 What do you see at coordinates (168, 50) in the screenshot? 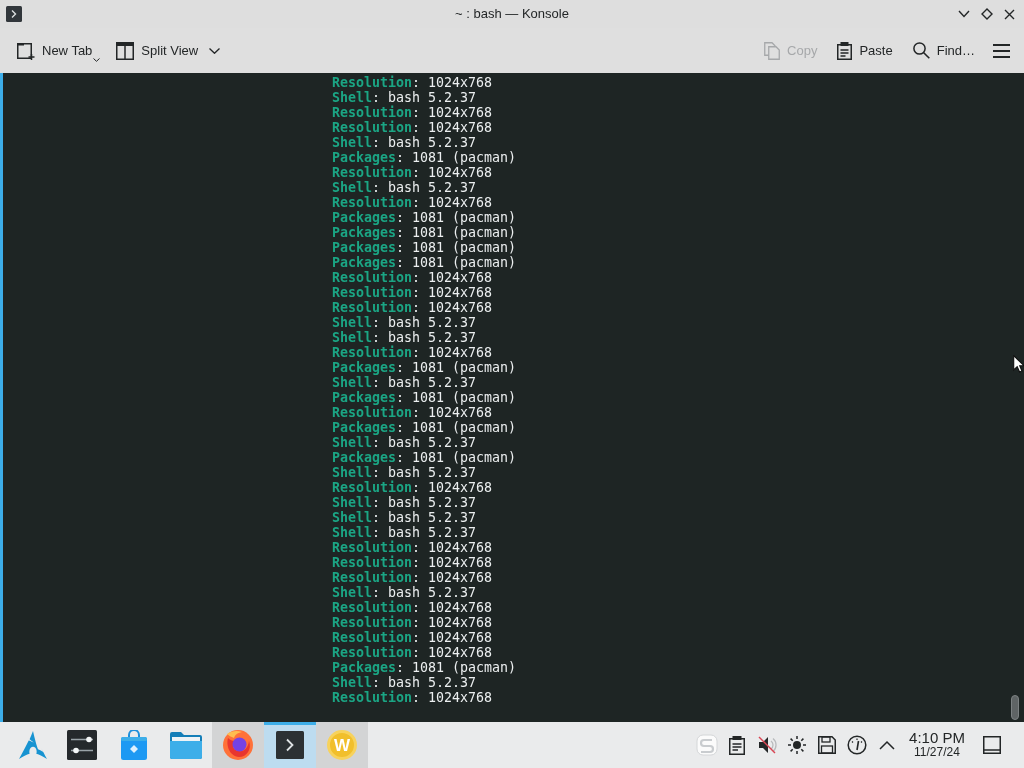
I see `split-view-button: Split View` at bounding box center [168, 50].